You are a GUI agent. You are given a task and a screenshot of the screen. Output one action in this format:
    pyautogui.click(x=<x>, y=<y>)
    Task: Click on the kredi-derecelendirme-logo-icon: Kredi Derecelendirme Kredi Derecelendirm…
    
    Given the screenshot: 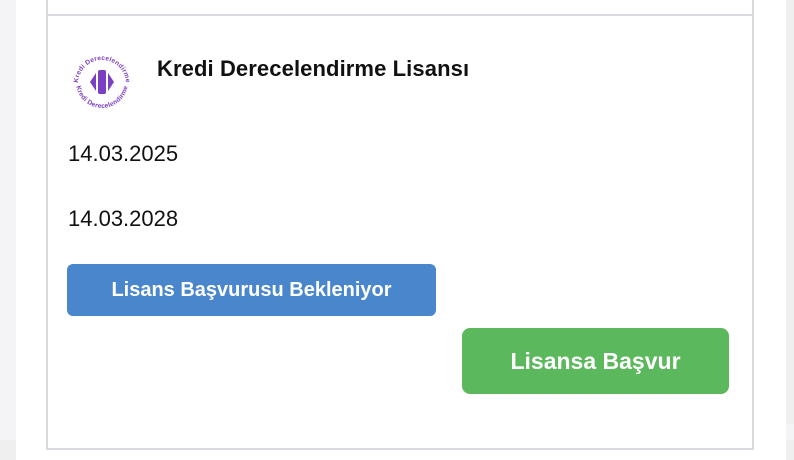 What is the action you would take?
    pyautogui.click(x=102, y=82)
    